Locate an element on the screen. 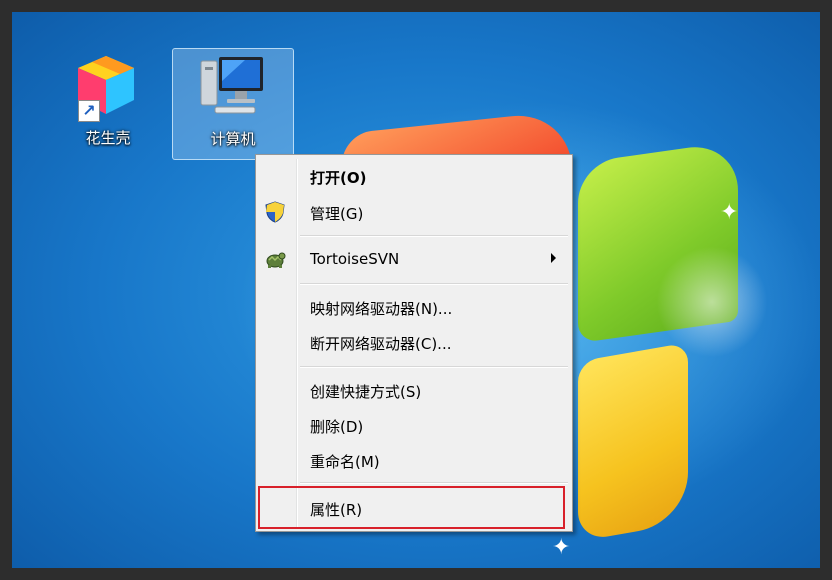 The width and height of the screenshot is (832, 580). wallpaper-butterfly-icon: ✦ is located at coordinates (729, 212).